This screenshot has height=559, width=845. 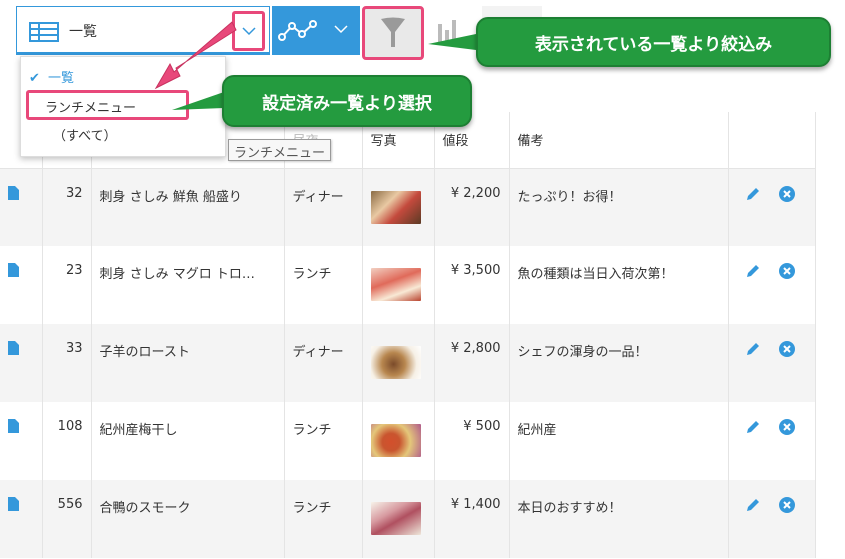 I want to click on record-id: 556, so click(x=67, y=519).